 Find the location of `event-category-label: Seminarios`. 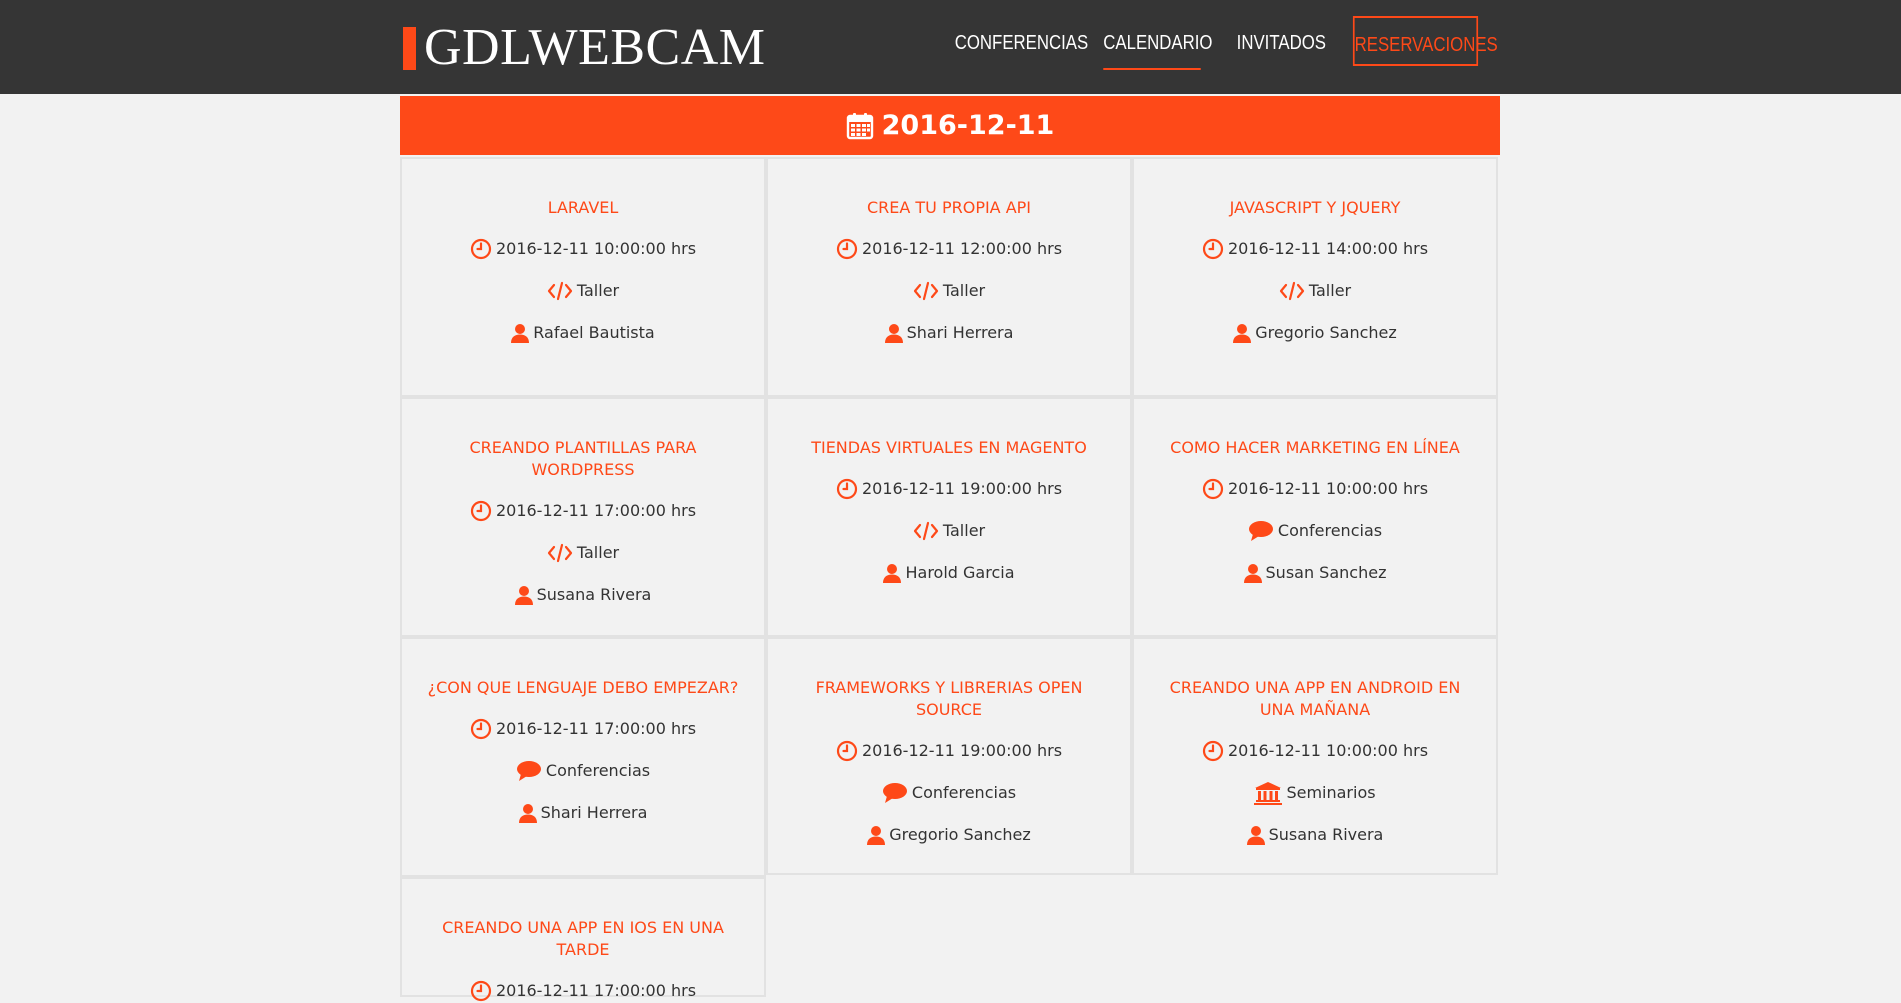

event-category-label: Seminarios is located at coordinates (1331, 792).